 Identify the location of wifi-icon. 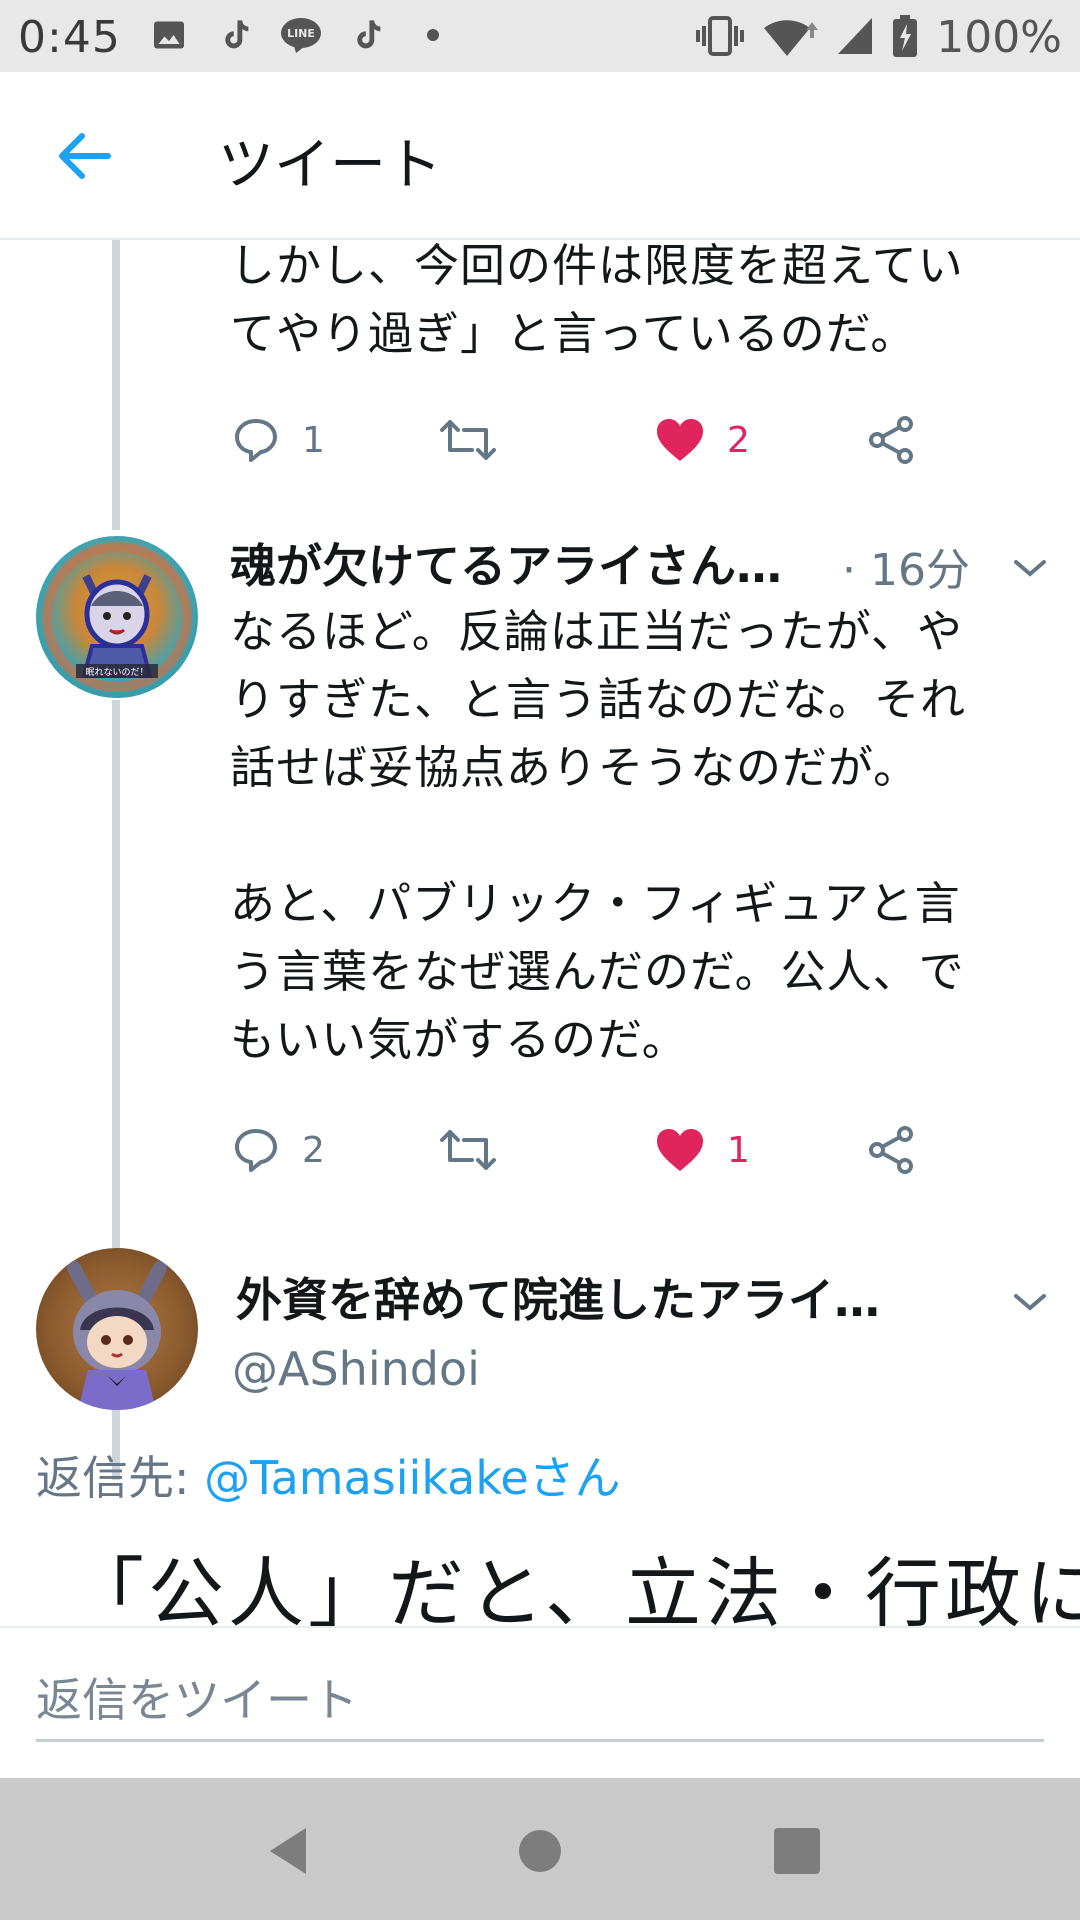
(790, 38).